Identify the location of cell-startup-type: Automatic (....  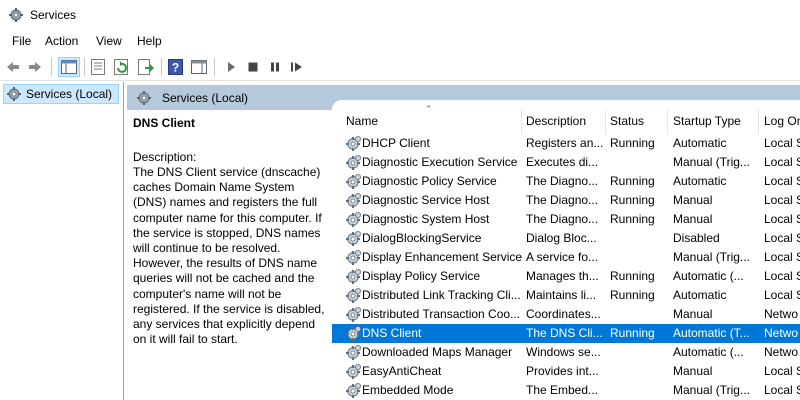
(708, 276).